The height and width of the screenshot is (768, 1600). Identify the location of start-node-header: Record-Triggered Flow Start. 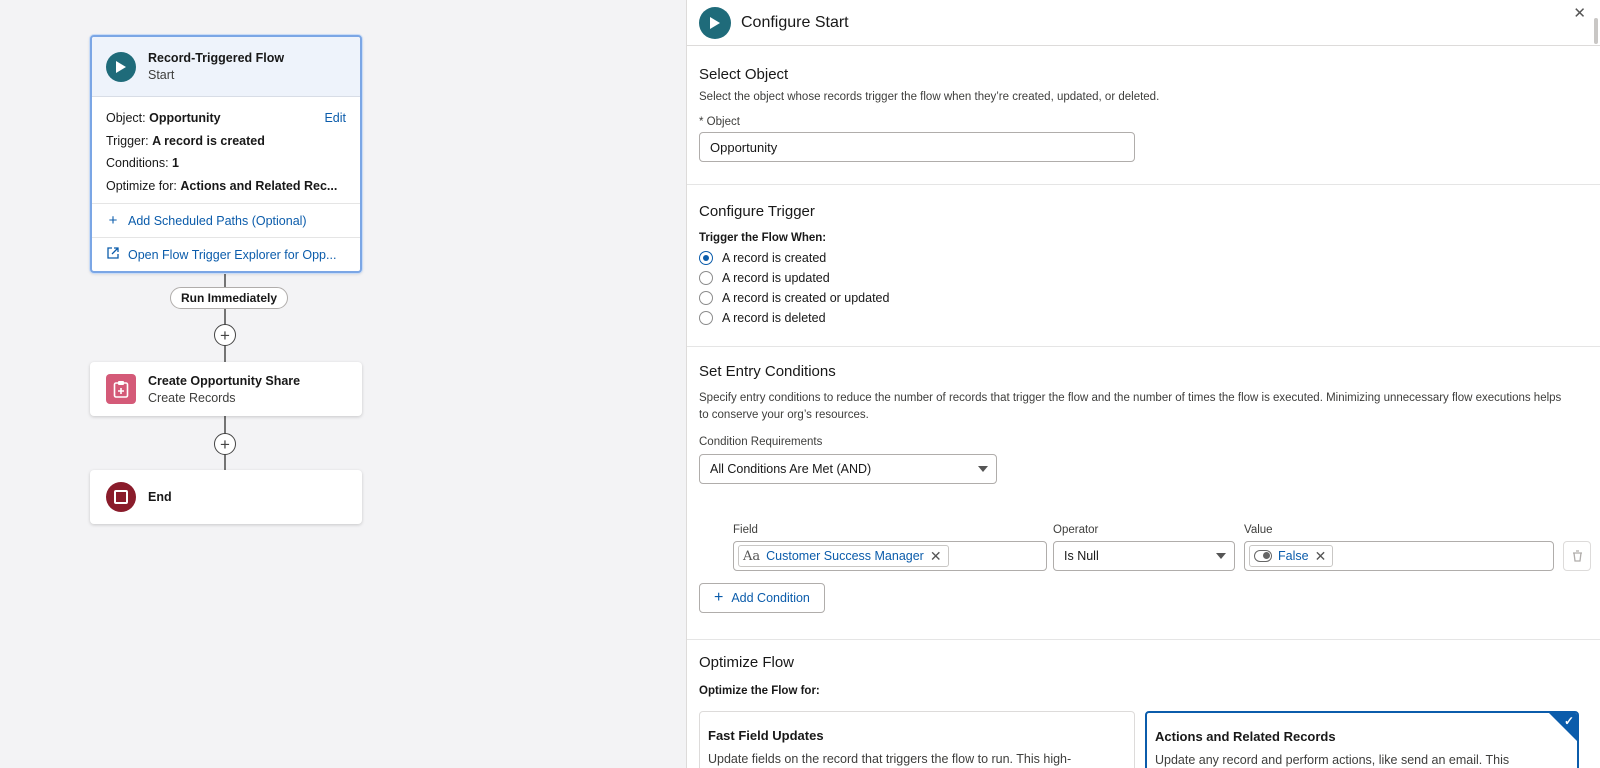
(226, 67).